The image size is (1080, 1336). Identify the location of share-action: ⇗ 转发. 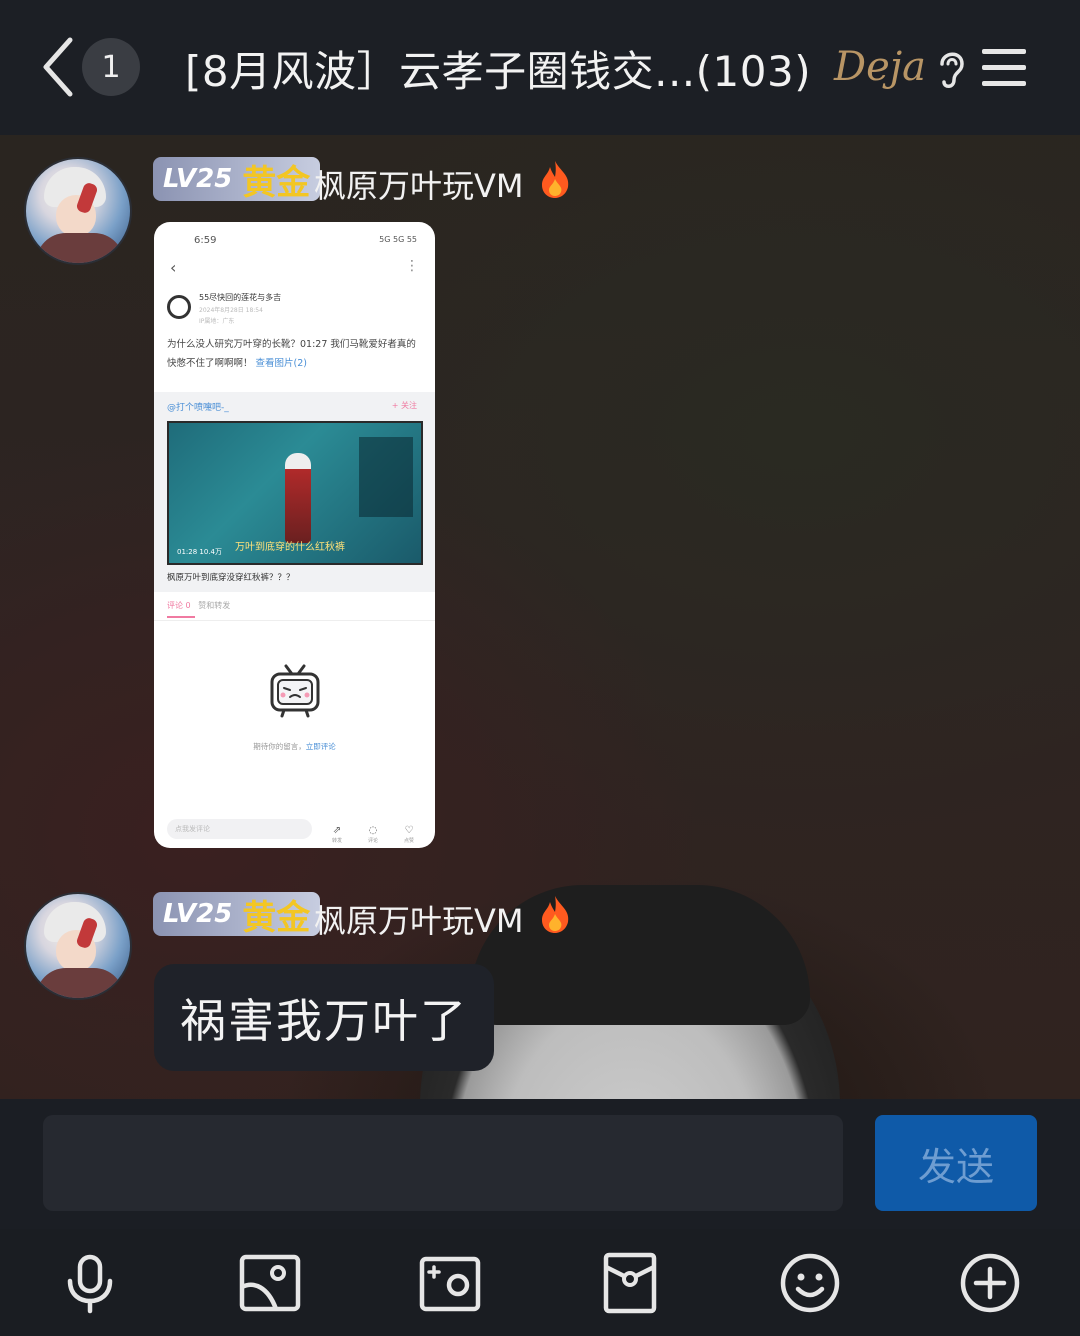
(337, 831).